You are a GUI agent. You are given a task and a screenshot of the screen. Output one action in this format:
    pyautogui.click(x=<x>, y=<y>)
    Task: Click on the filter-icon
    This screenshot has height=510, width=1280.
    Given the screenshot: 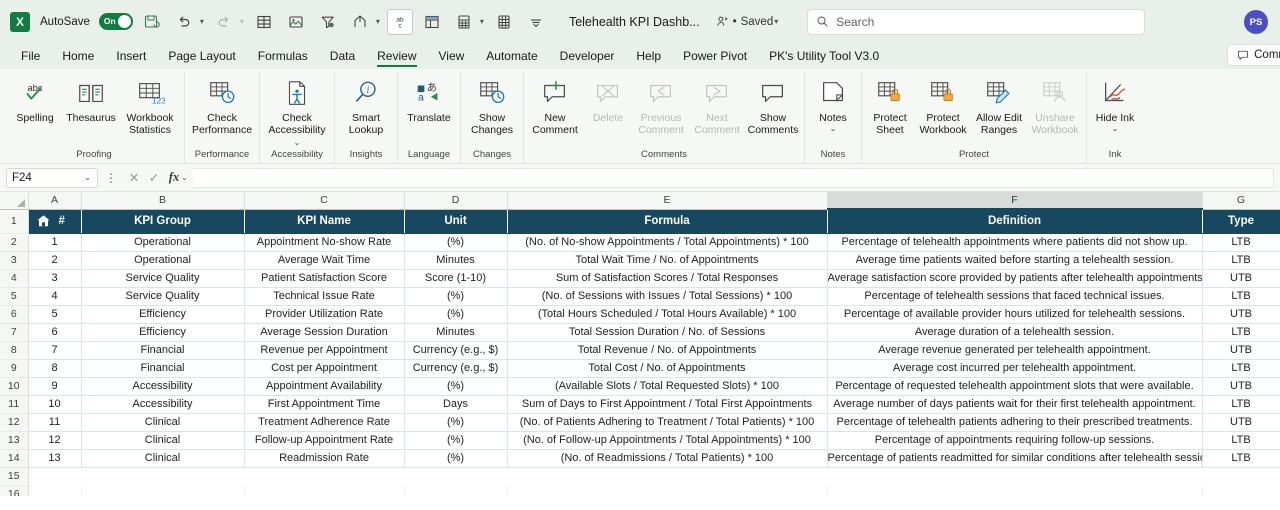 What is the action you would take?
    pyautogui.click(x=328, y=22)
    